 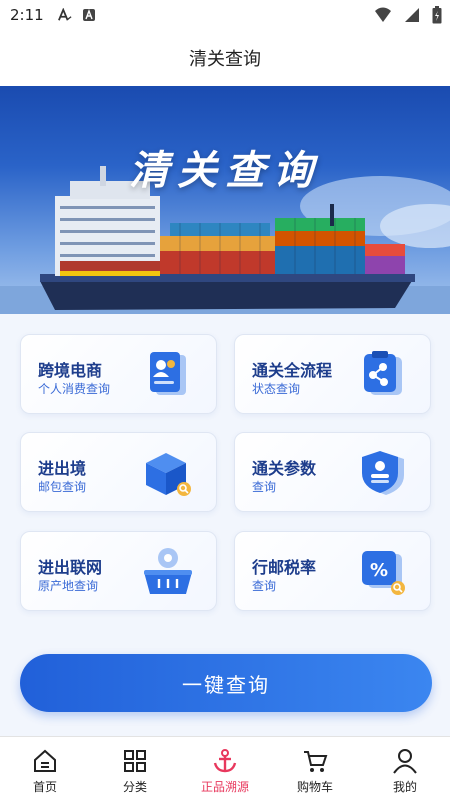 I want to click on percent-search-icon: %, so click(x=382, y=572).